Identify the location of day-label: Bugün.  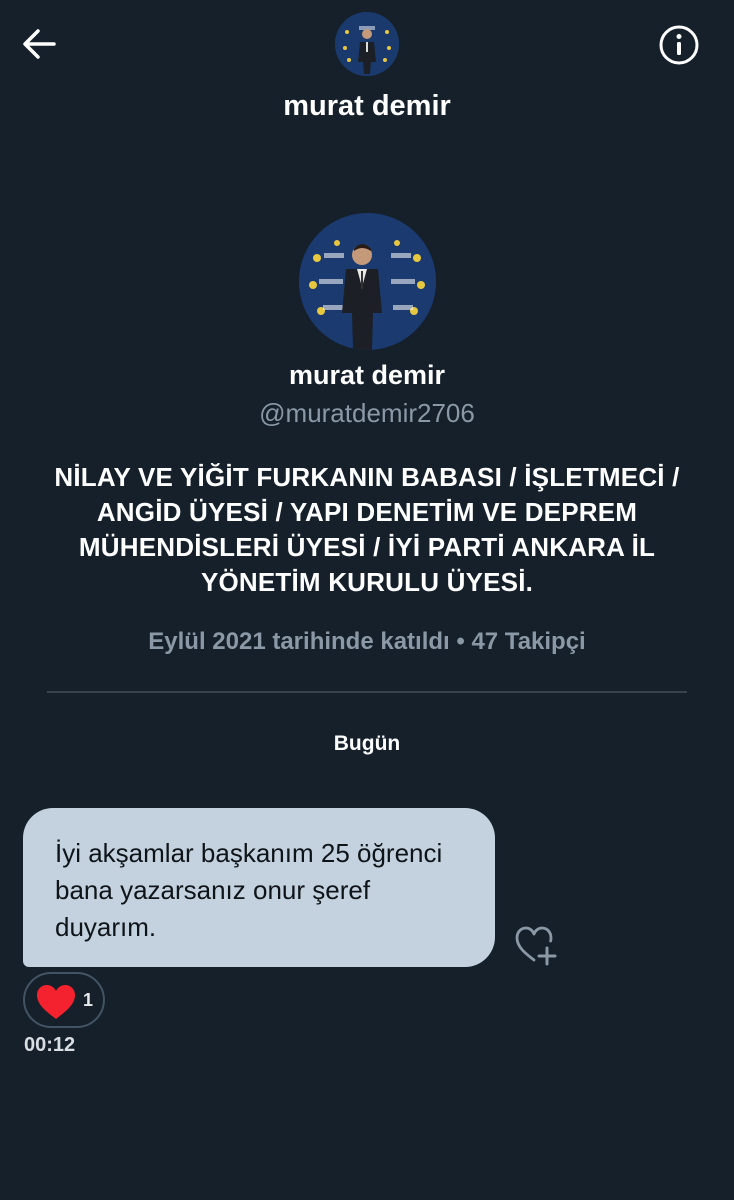
(367, 743).